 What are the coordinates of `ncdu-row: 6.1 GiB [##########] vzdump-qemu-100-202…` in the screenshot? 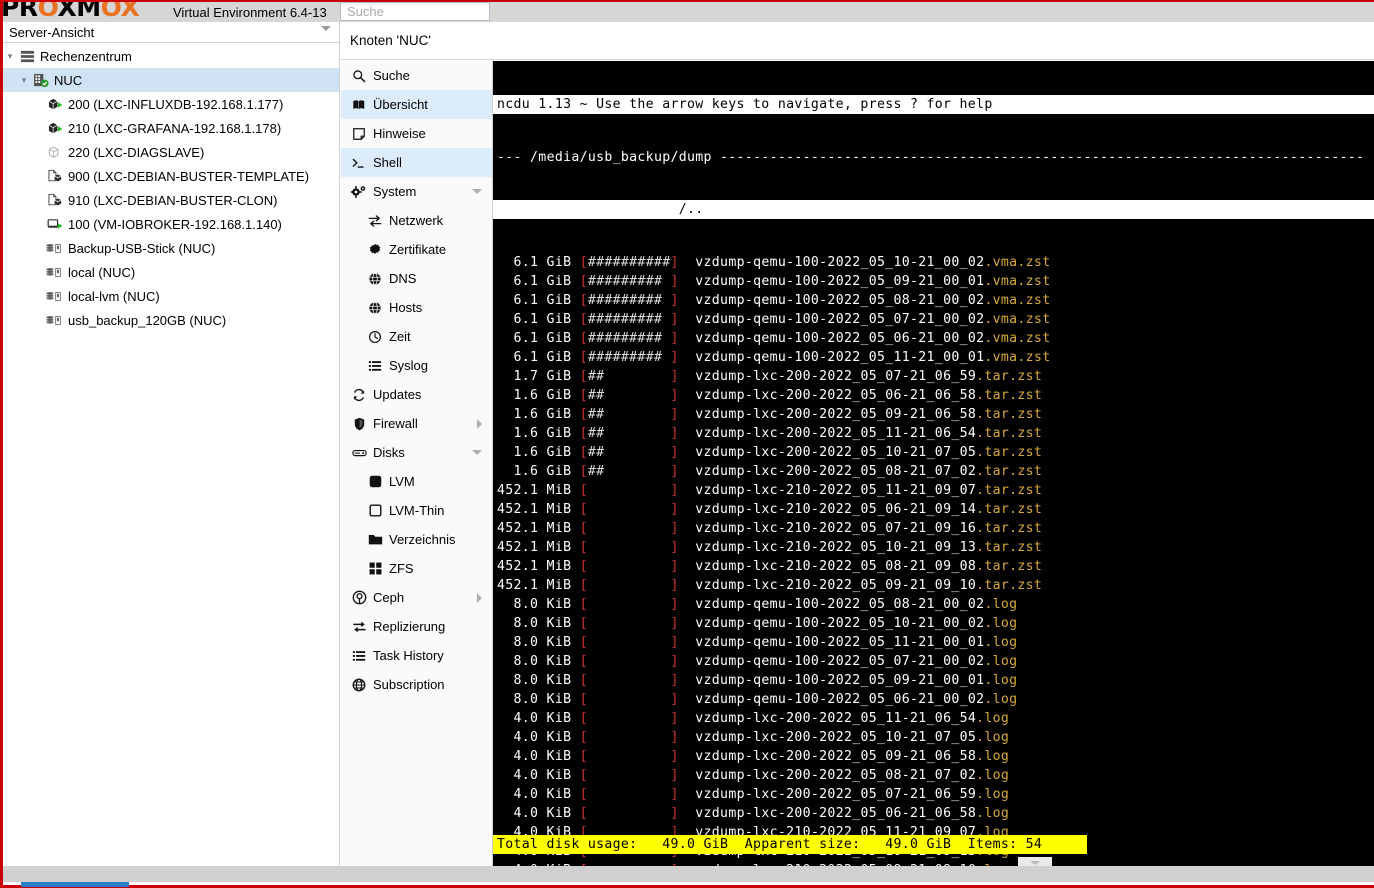 It's located at (935, 262).